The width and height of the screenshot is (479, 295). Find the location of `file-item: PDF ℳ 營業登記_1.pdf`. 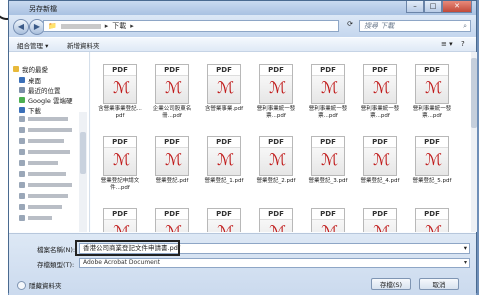

file-item: PDF ℳ 營業登記_1.pdf is located at coordinates (224, 160).